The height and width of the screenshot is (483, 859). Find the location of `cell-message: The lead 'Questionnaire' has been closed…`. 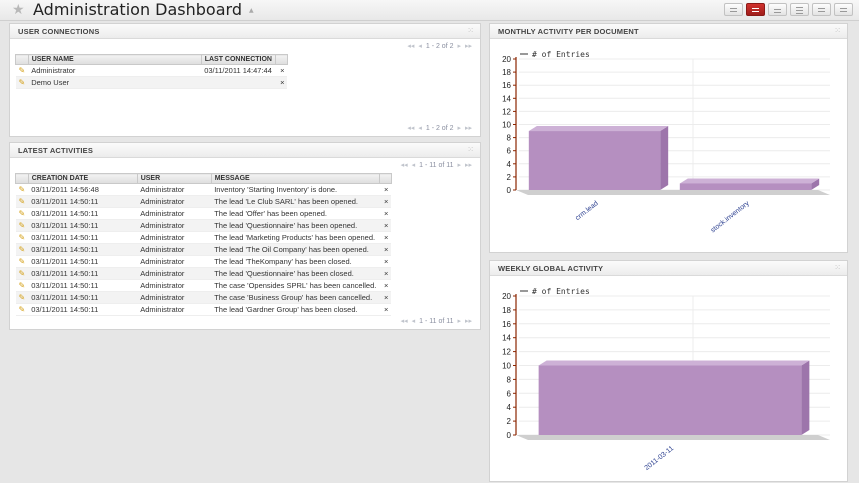

cell-message: The lead 'Questionnaire' has been closed… is located at coordinates (295, 273).